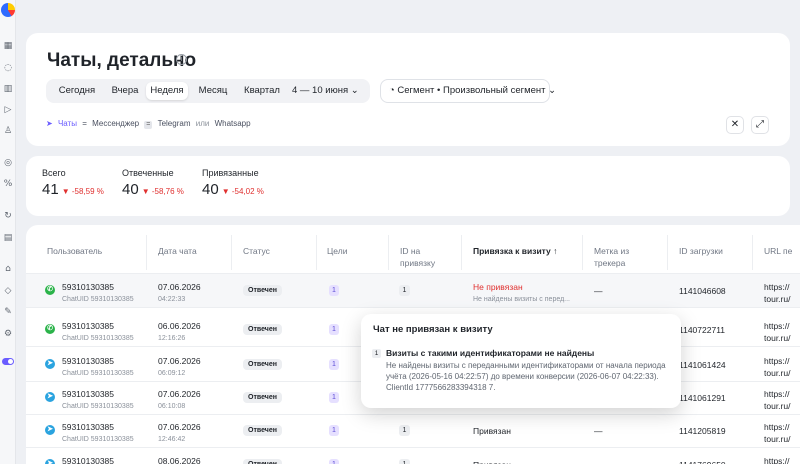 This screenshot has height=464, width=800. What do you see at coordinates (515, 251) in the screenshot?
I see `column-header-visit-binding: Привязка к визиту ↑` at bounding box center [515, 251].